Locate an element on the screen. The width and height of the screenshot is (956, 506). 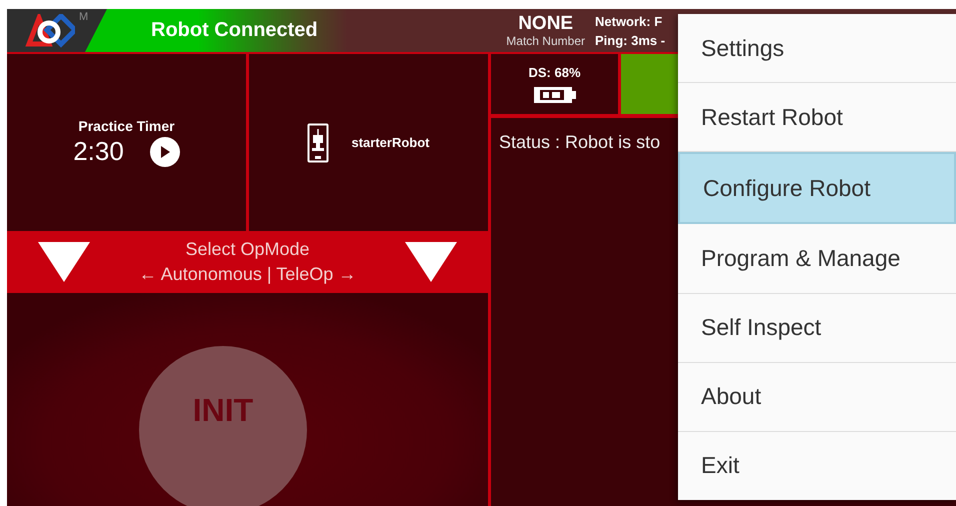
battery-icon is located at coordinates (554, 95).